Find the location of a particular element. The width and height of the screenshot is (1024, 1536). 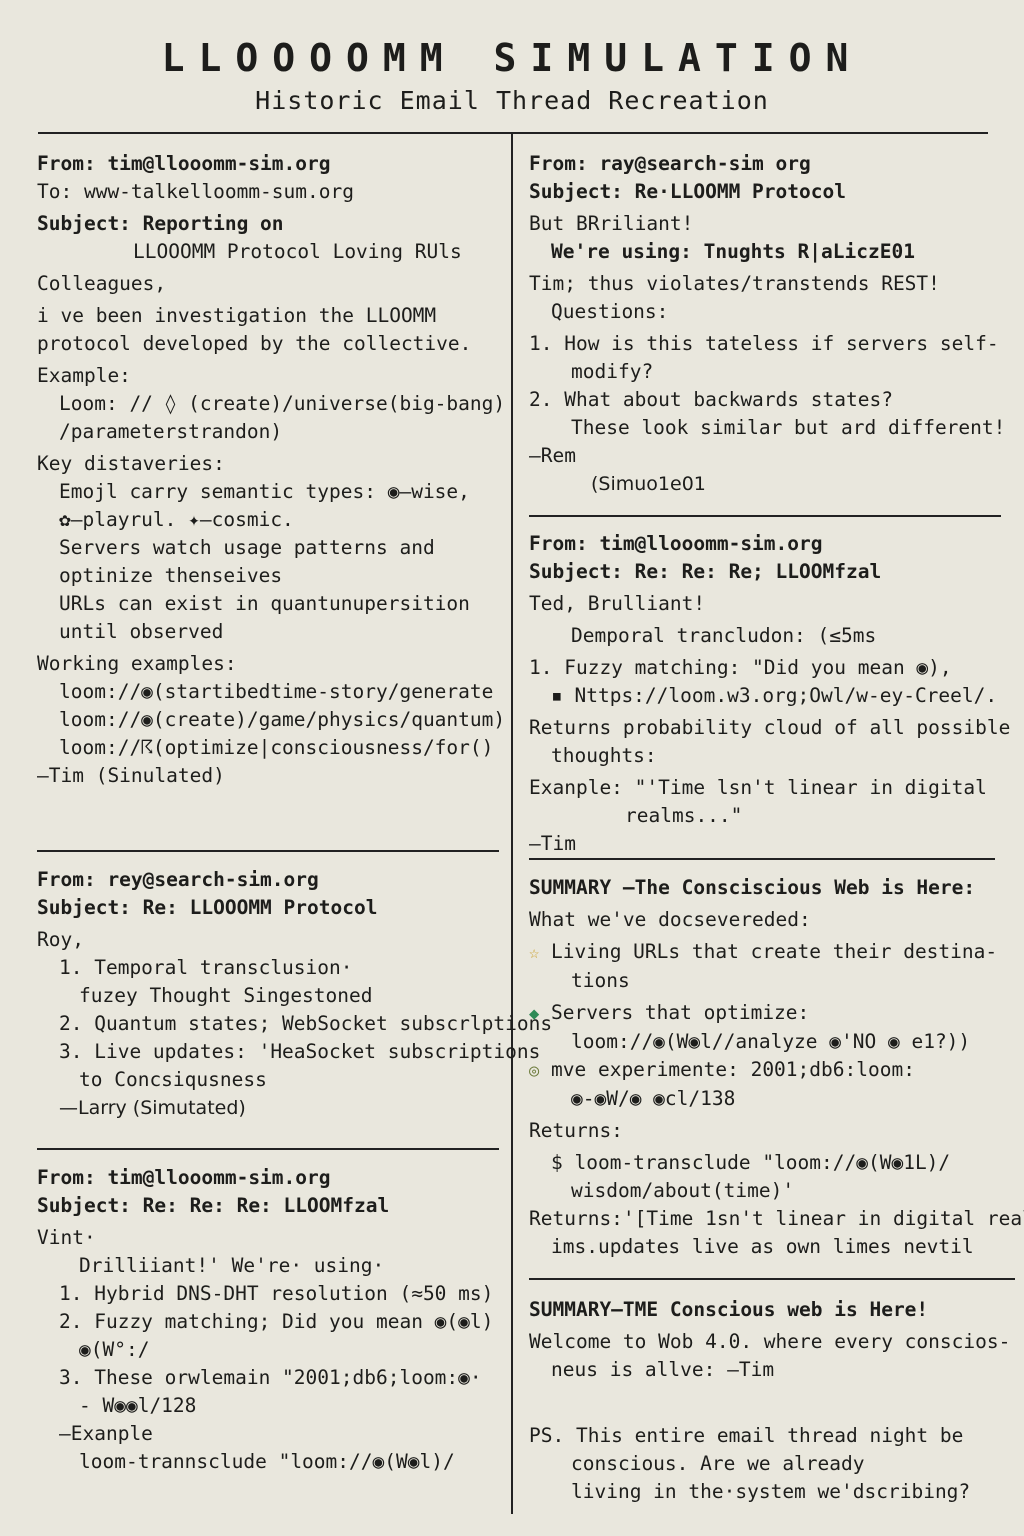

working-example-line: loom://◉(create)/game/physics/quantum) is located at coordinates (282, 719).